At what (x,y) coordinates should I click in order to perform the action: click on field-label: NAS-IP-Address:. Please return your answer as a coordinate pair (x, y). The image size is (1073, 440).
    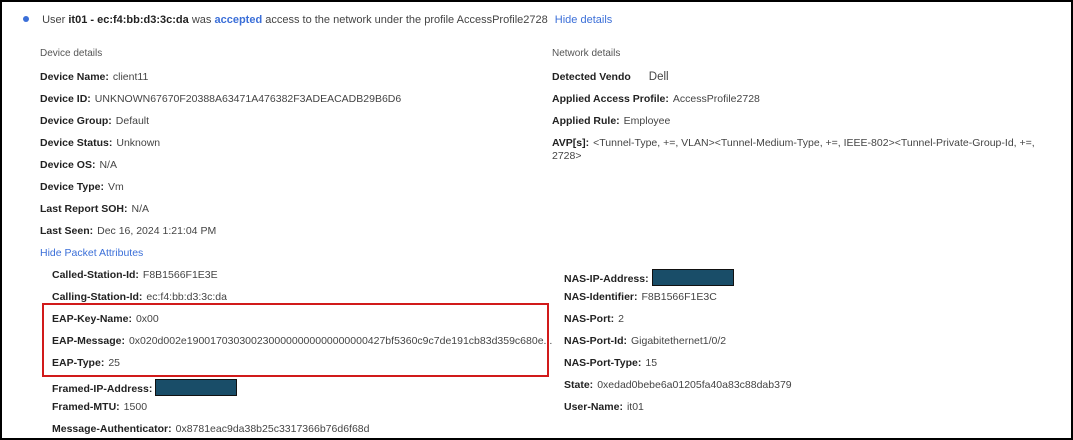
    Looking at the image, I should click on (606, 279).